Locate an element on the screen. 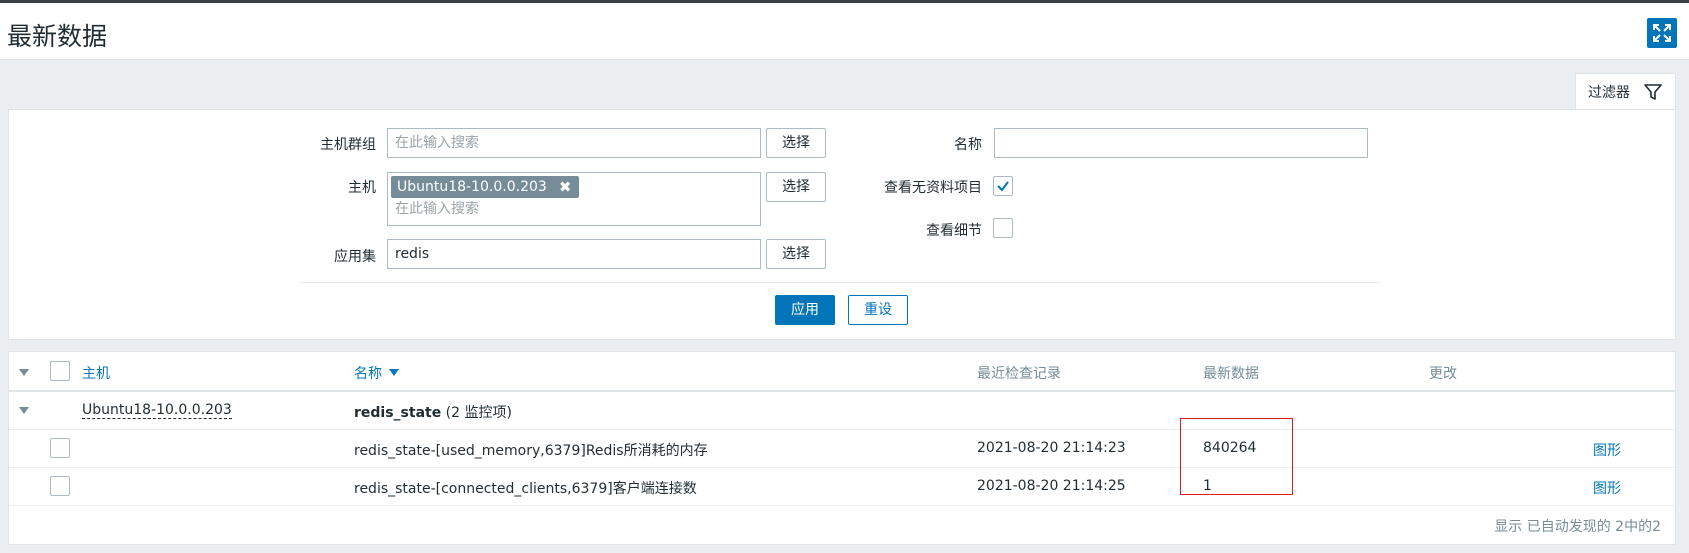  show-without-data-checkbox is located at coordinates (1003, 186).